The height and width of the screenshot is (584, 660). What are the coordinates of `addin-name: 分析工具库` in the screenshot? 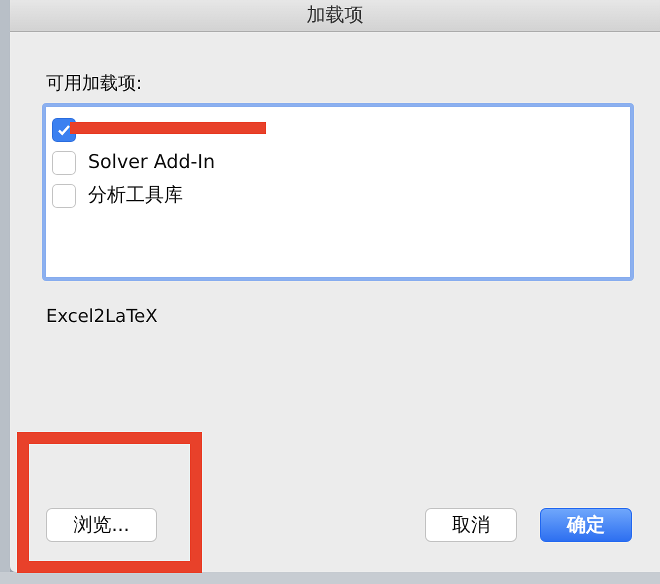 It's located at (135, 195).